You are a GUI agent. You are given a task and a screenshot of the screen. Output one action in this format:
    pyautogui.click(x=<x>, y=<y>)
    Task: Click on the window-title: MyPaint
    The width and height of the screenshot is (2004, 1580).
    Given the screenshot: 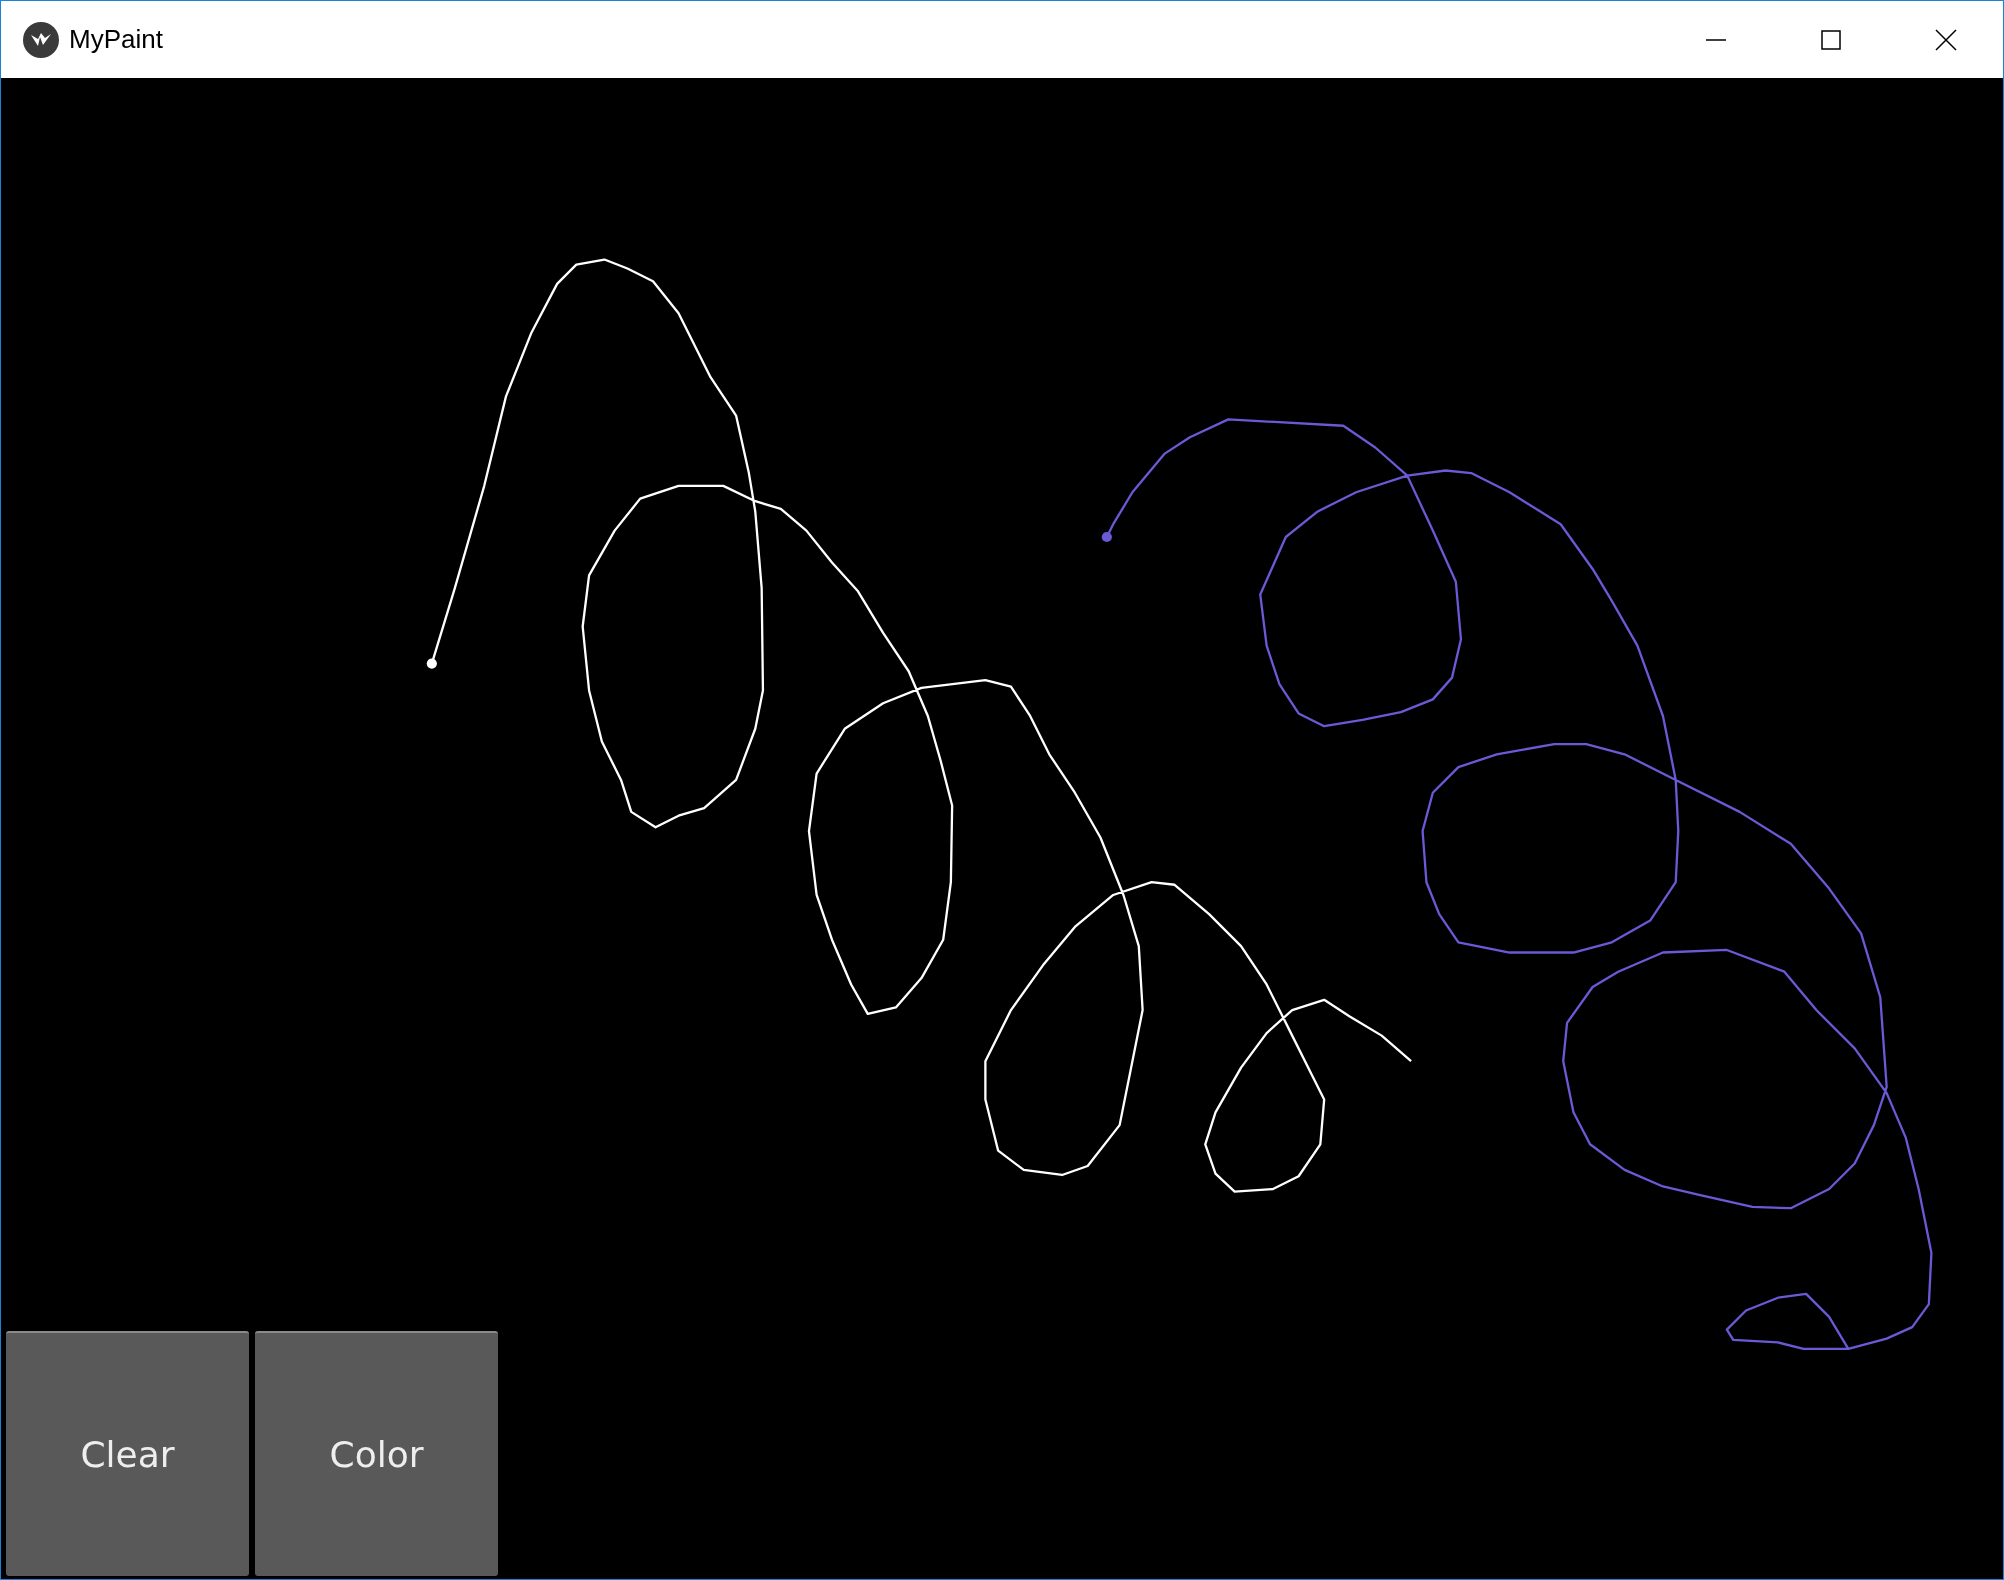 What is the action you would take?
    pyautogui.click(x=116, y=39)
    